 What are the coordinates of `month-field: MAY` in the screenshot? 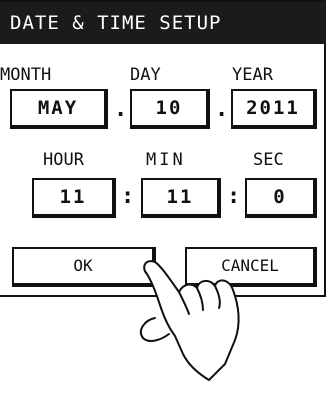 It's located at (59, 109).